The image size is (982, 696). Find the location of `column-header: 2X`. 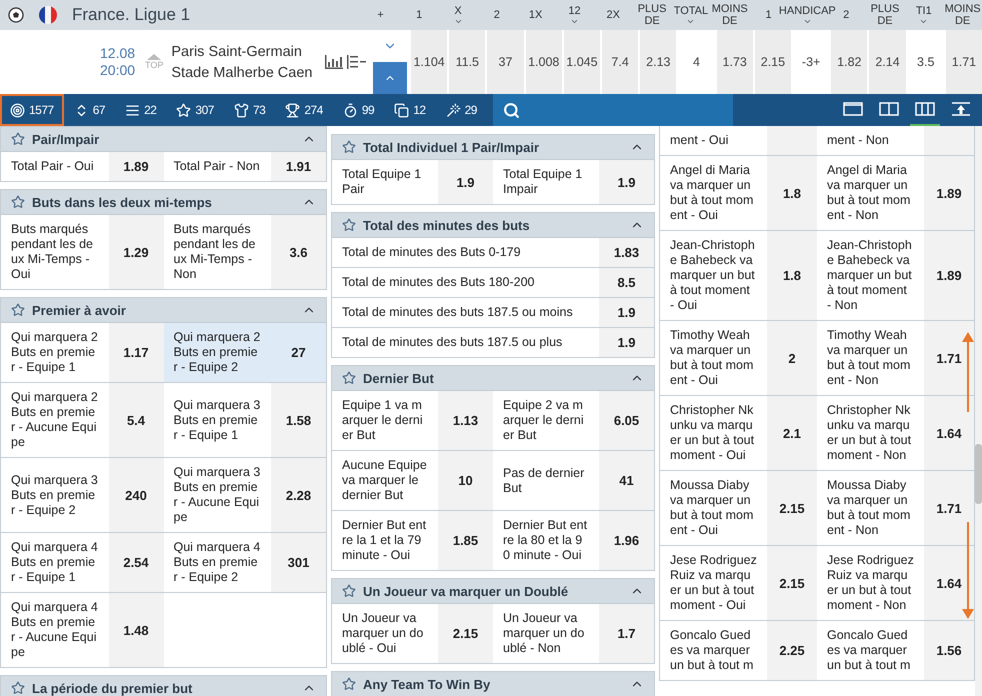

column-header: 2X is located at coordinates (613, 15).